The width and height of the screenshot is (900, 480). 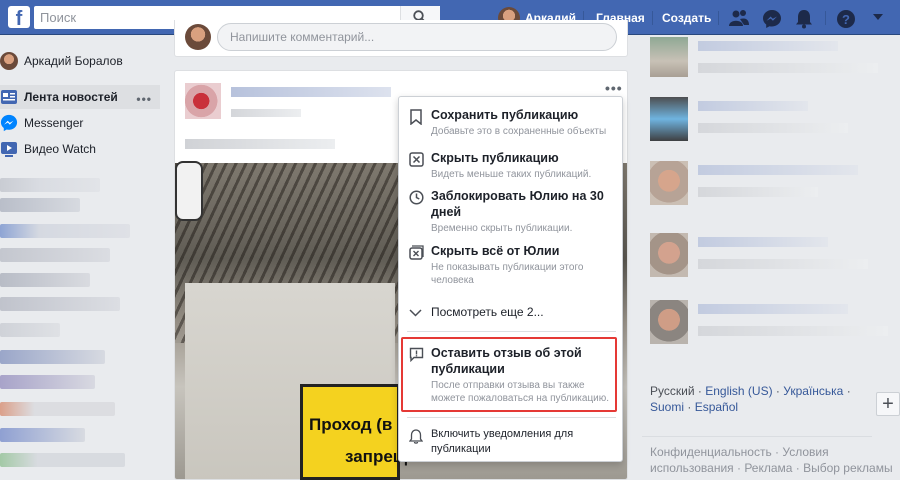 I want to click on sidebar-more-button: •••, so click(x=144, y=99).